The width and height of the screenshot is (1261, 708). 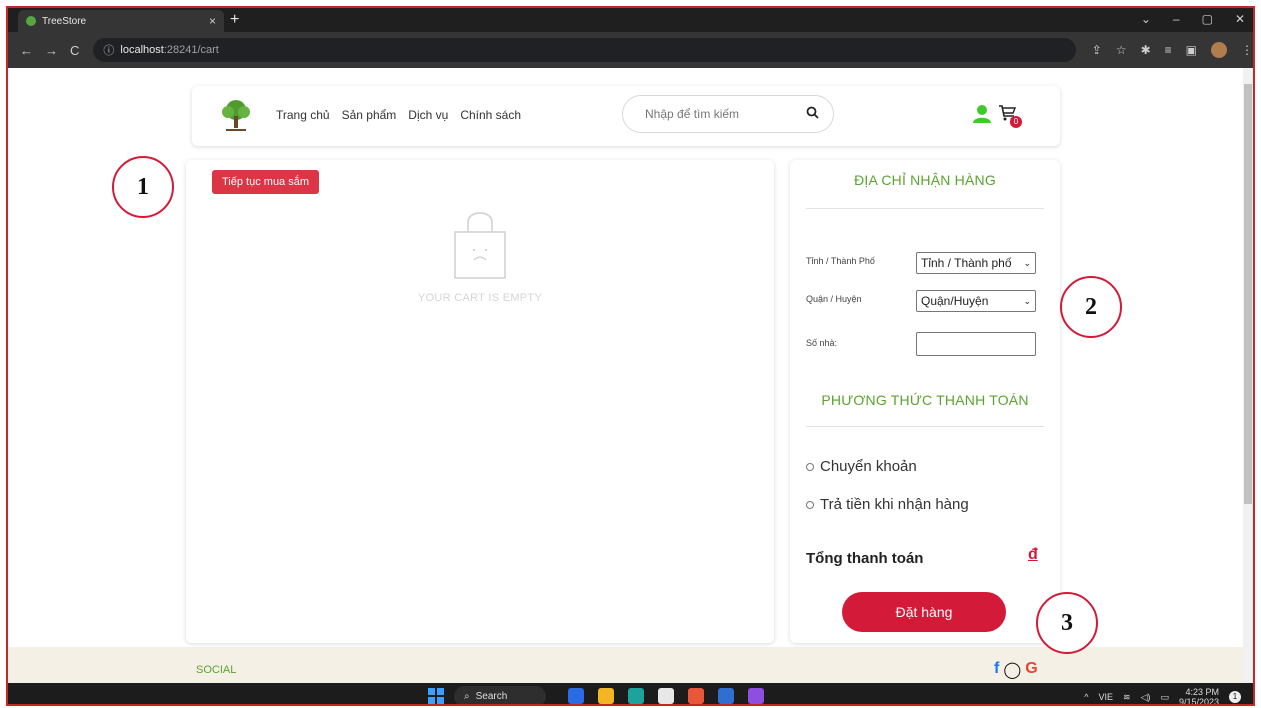 I want to click on social-heading: SOCIAL, so click(x=216, y=670).